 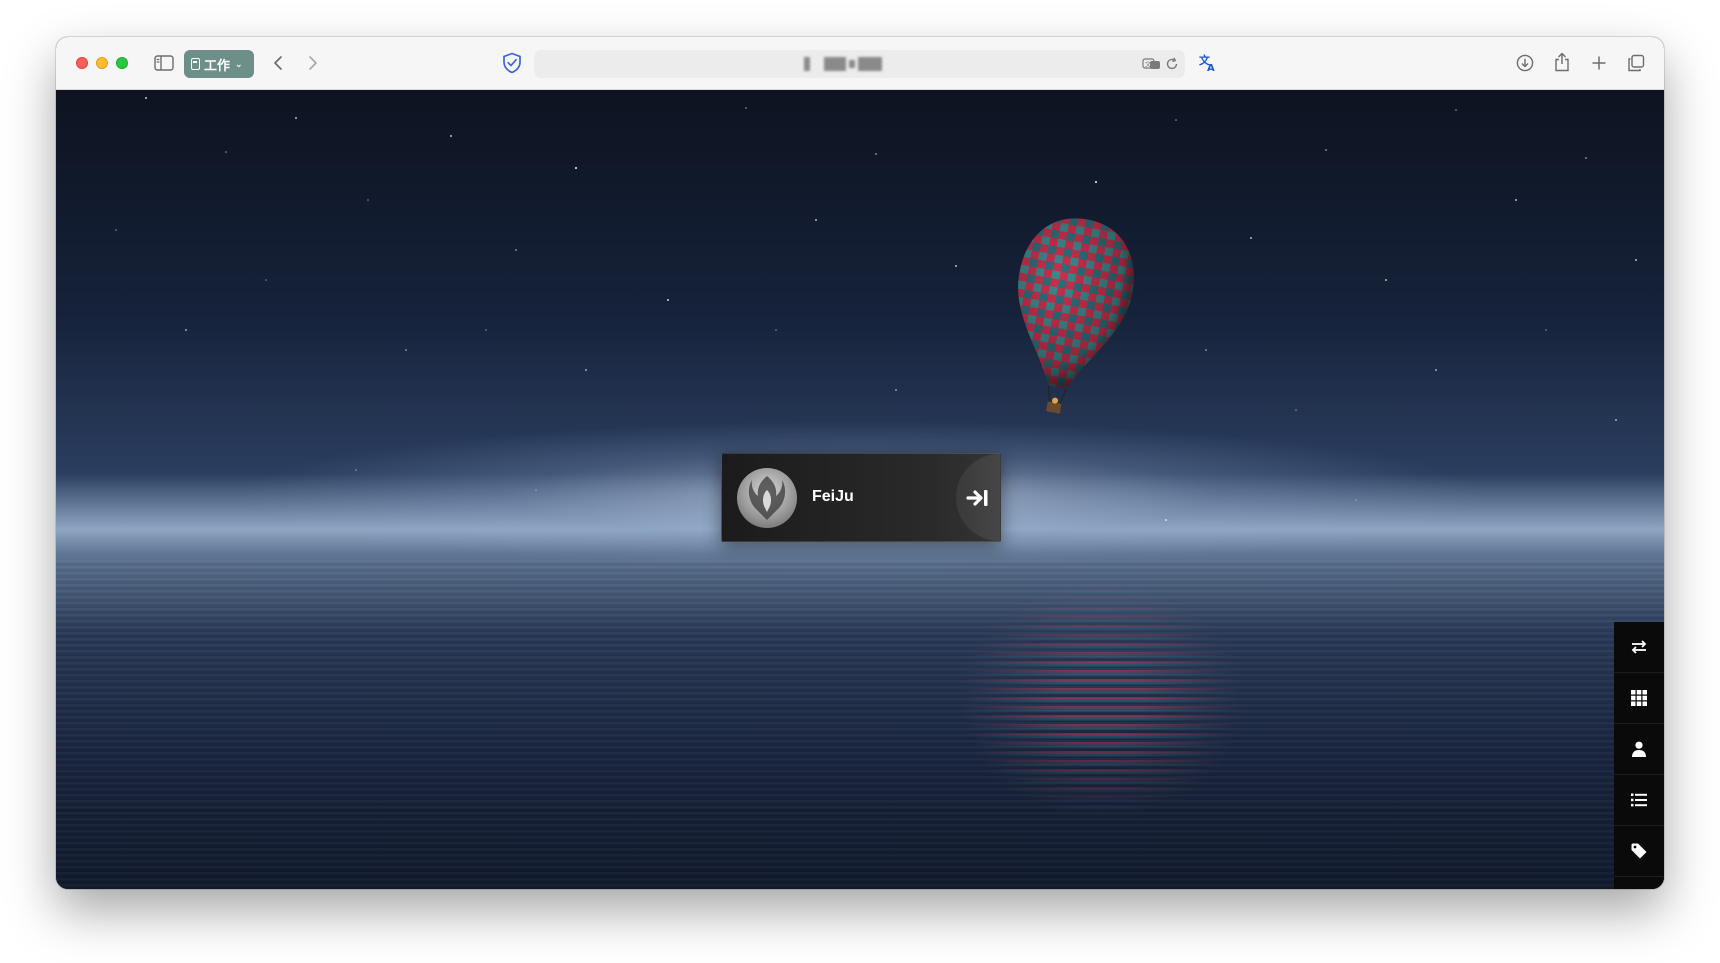 I want to click on apps-grid-button, so click(x=1639, y=698).